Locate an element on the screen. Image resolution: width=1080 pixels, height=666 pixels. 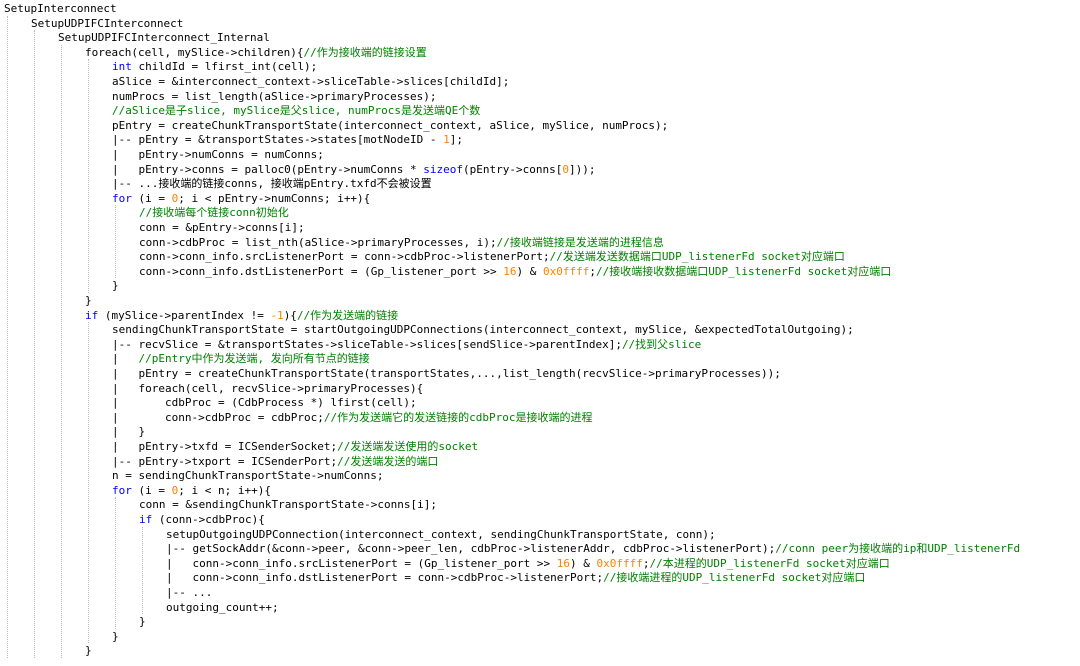
code-token: ; i < pEntry->numConns; i++){ is located at coordinates (274, 198).